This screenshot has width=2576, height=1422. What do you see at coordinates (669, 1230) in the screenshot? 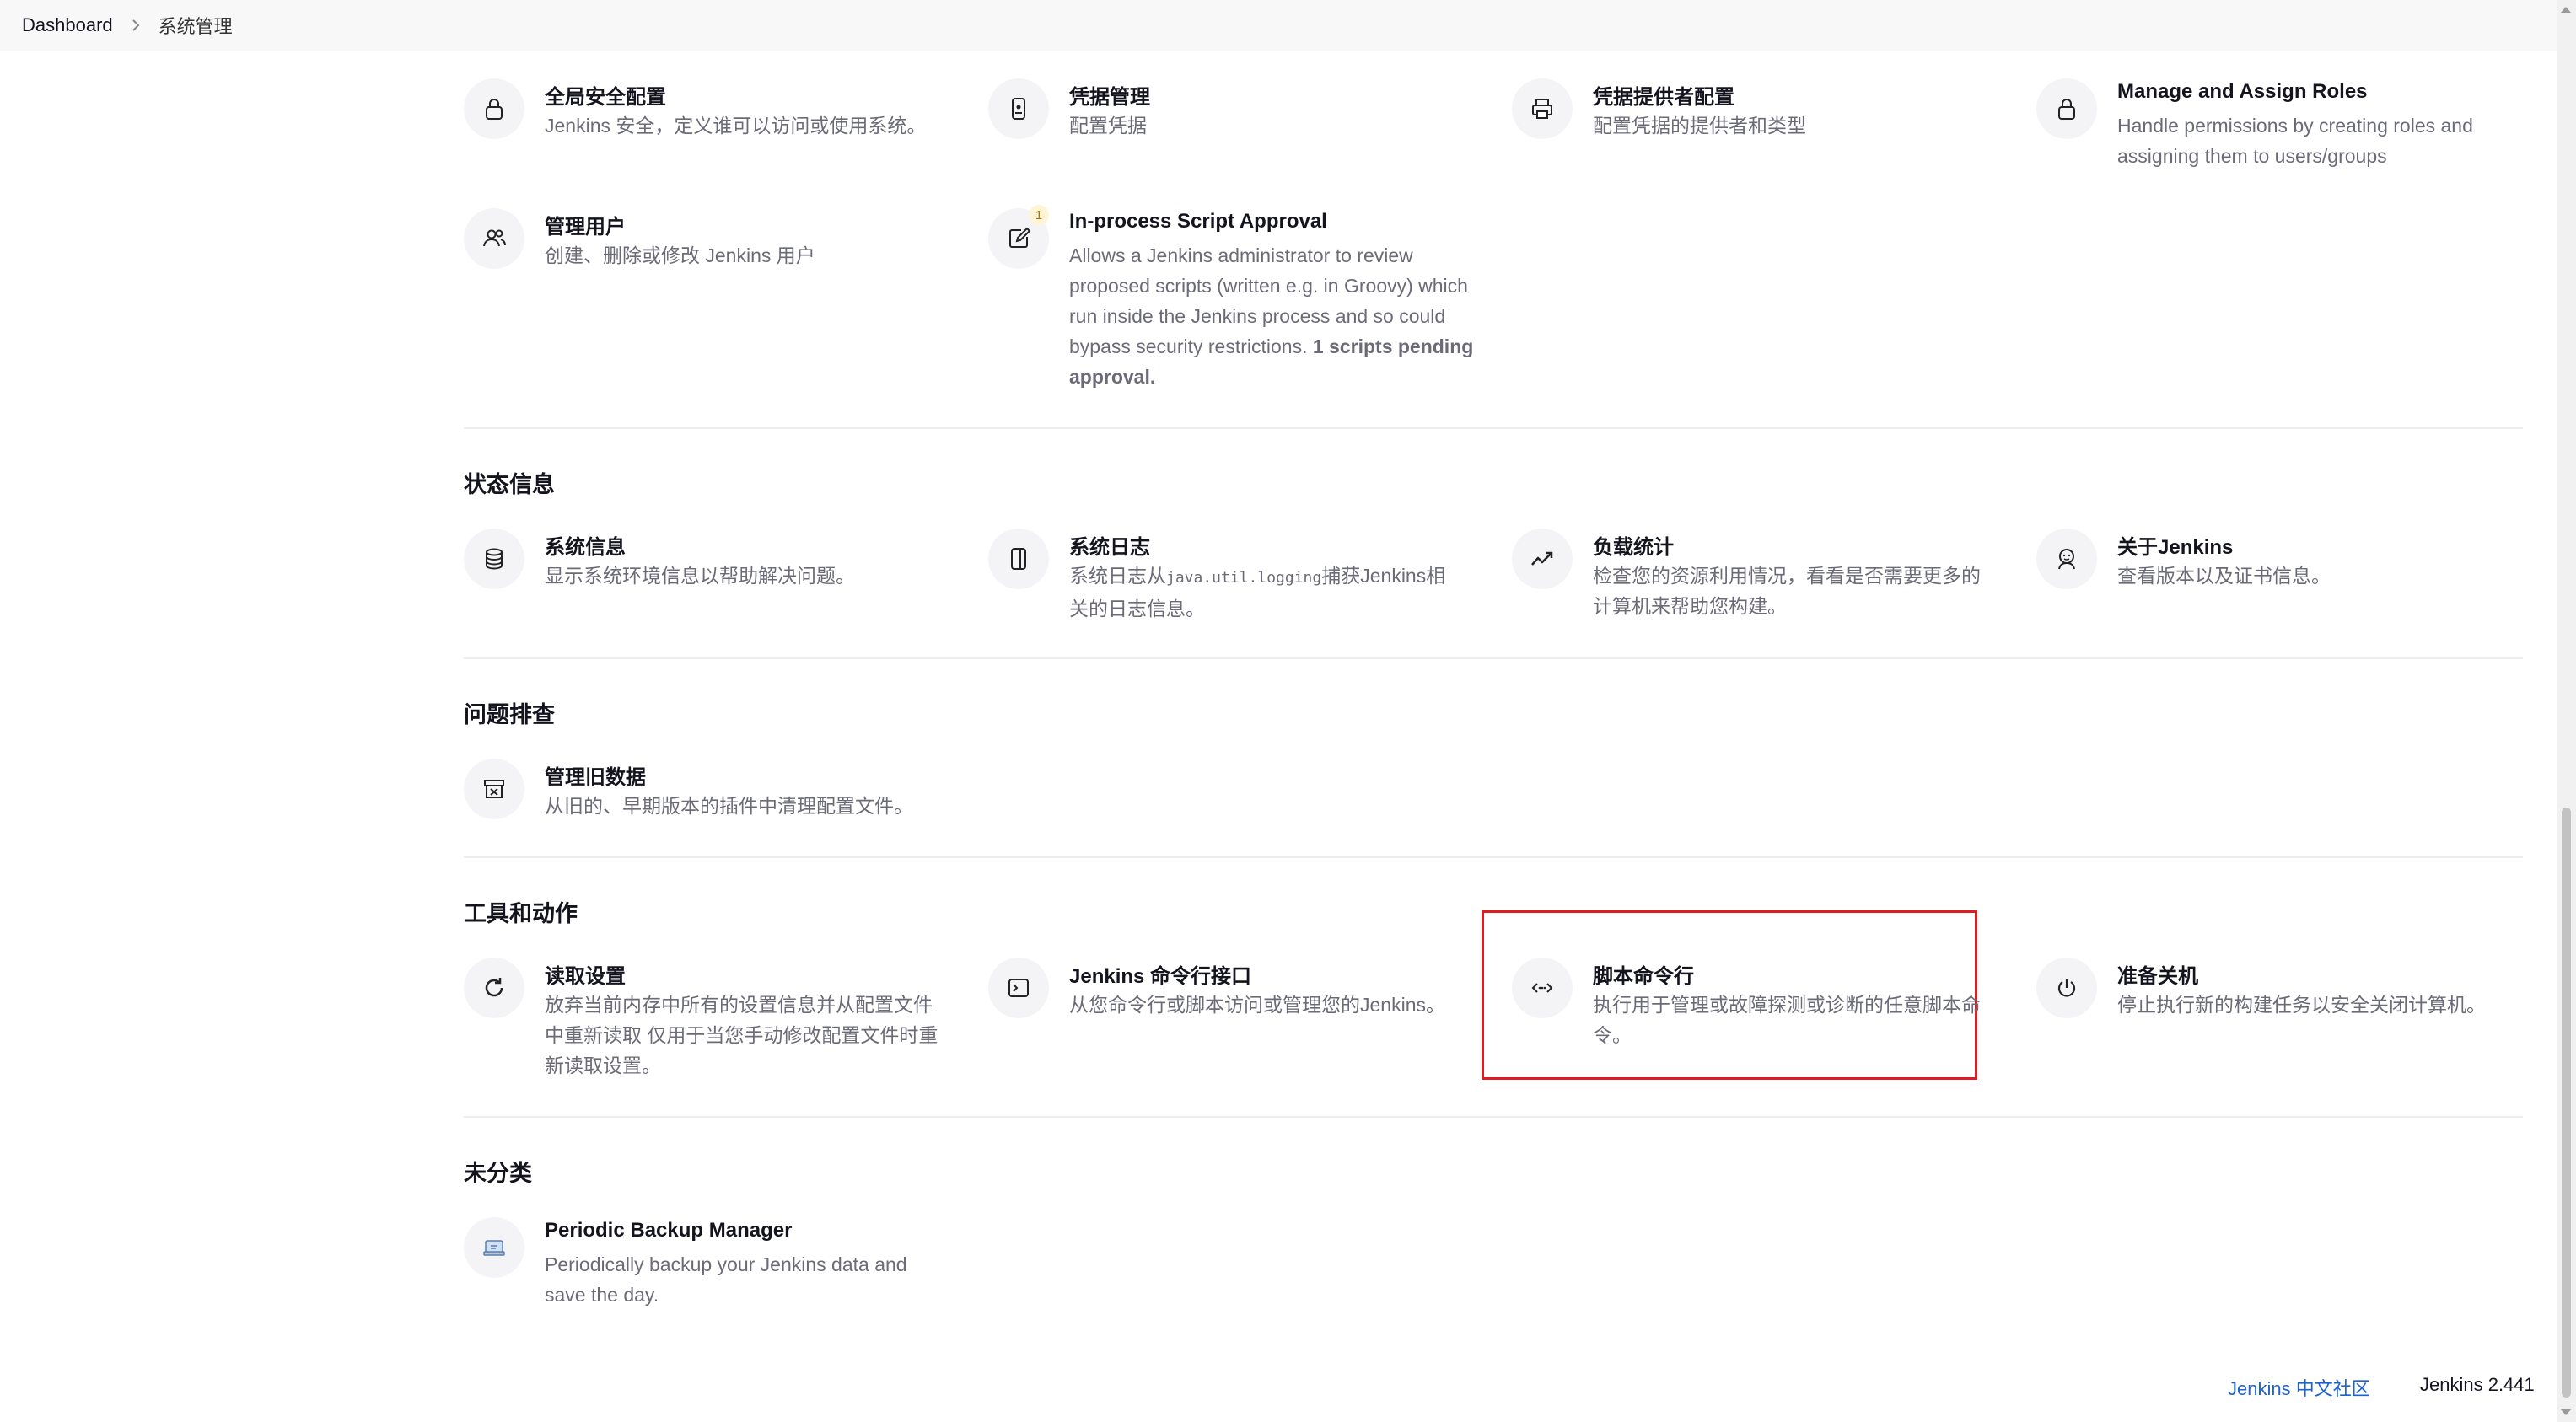
I see `item-title: Periodic Backup Manager` at bounding box center [669, 1230].